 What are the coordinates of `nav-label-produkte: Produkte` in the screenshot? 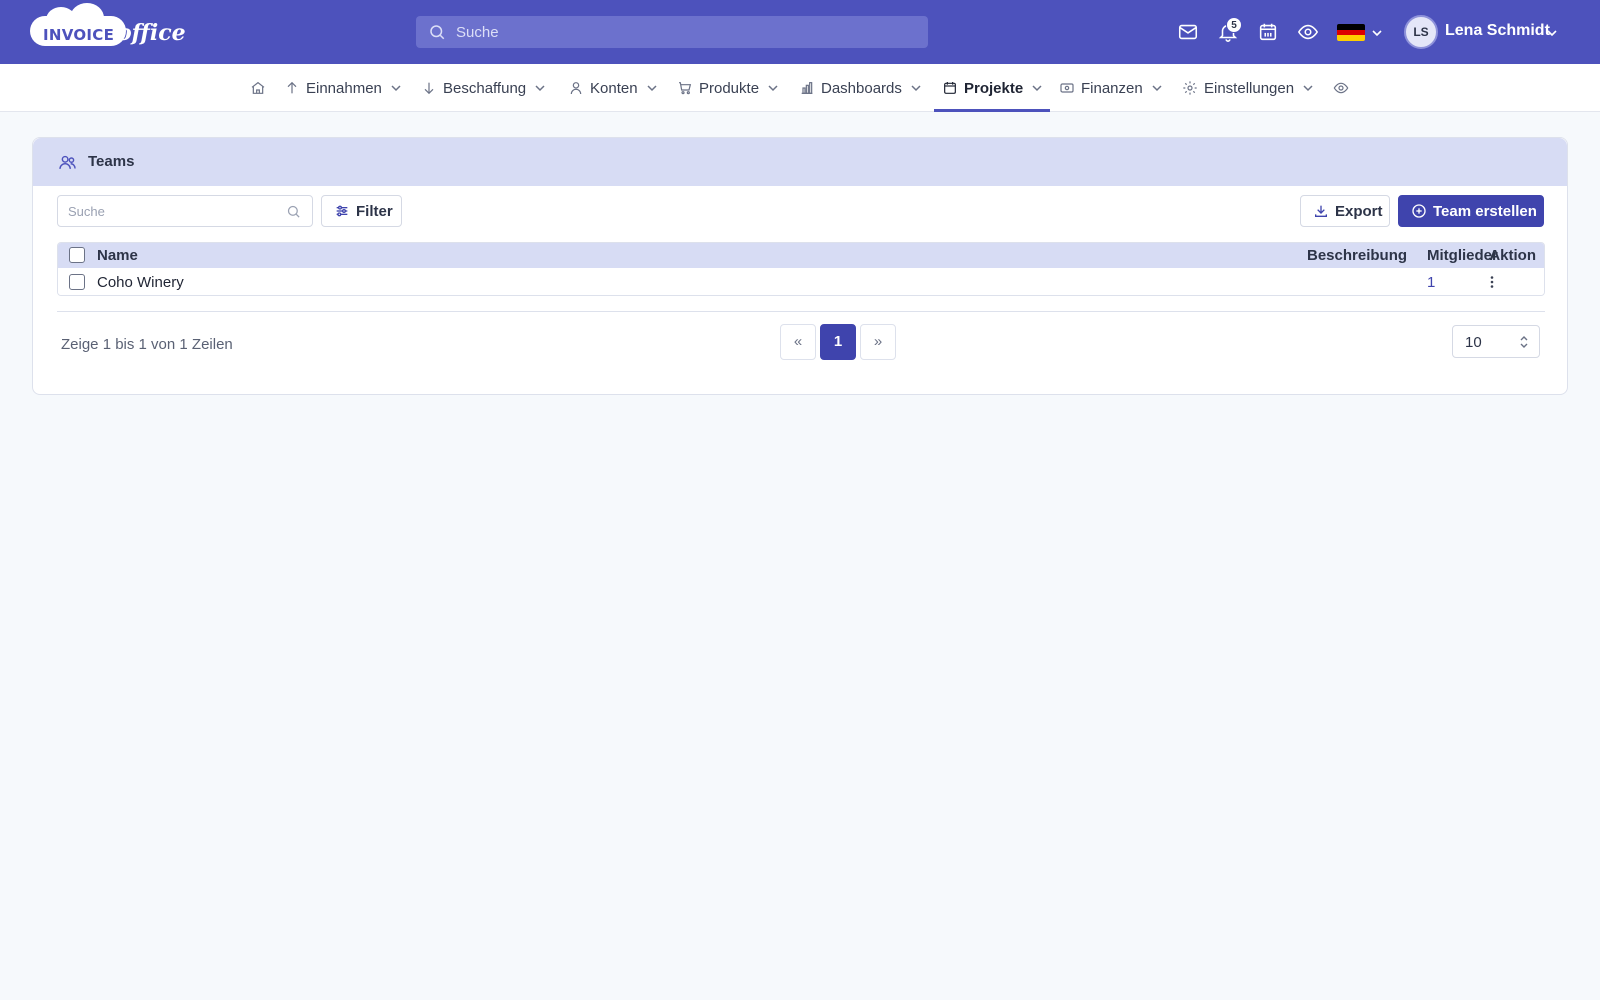 It's located at (729, 88).